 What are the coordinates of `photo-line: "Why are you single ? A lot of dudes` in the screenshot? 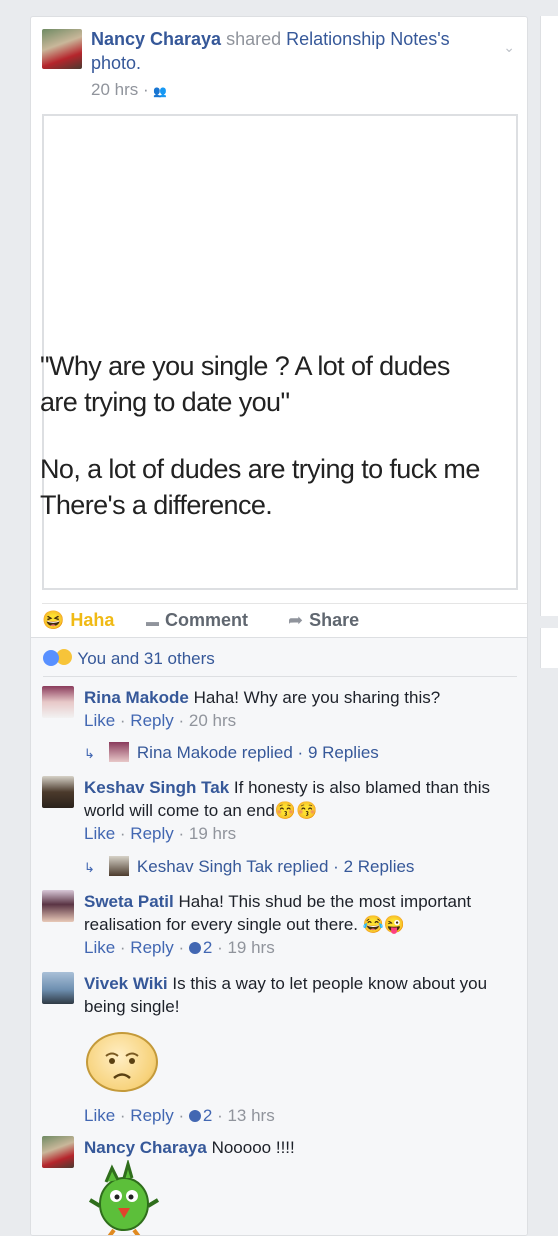 It's located at (245, 366).